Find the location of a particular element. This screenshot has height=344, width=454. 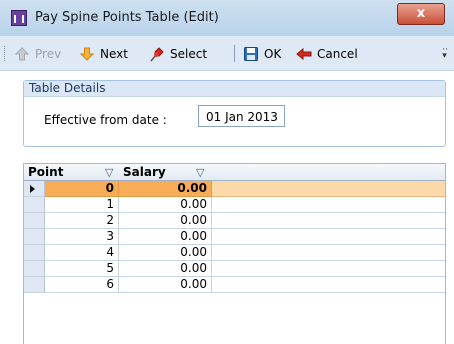

window-title-bar: Pay Spine Points Table (Edit) x is located at coordinates (227, 18).